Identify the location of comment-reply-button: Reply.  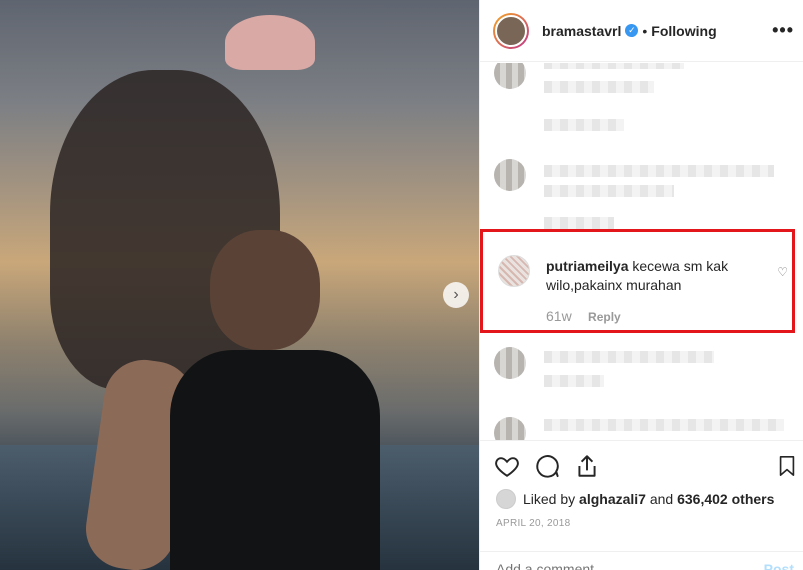
(604, 317).